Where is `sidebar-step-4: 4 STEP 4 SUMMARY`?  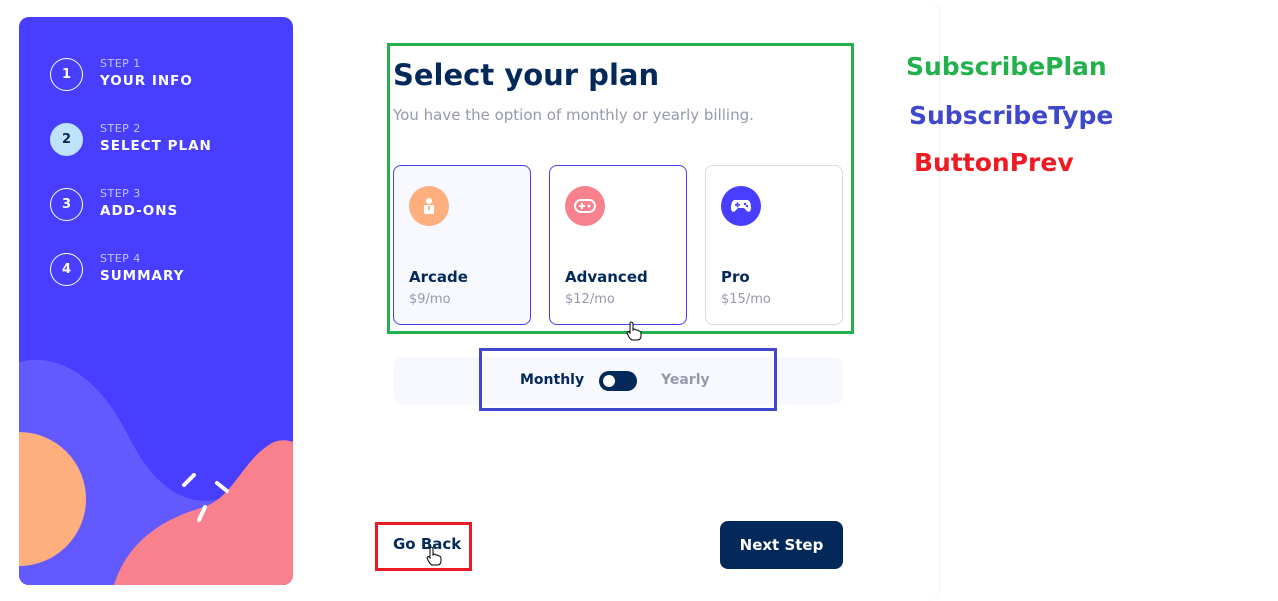 sidebar-step-4: 4 STEP 4 SUMMARY is located at coordinates (165, 271).